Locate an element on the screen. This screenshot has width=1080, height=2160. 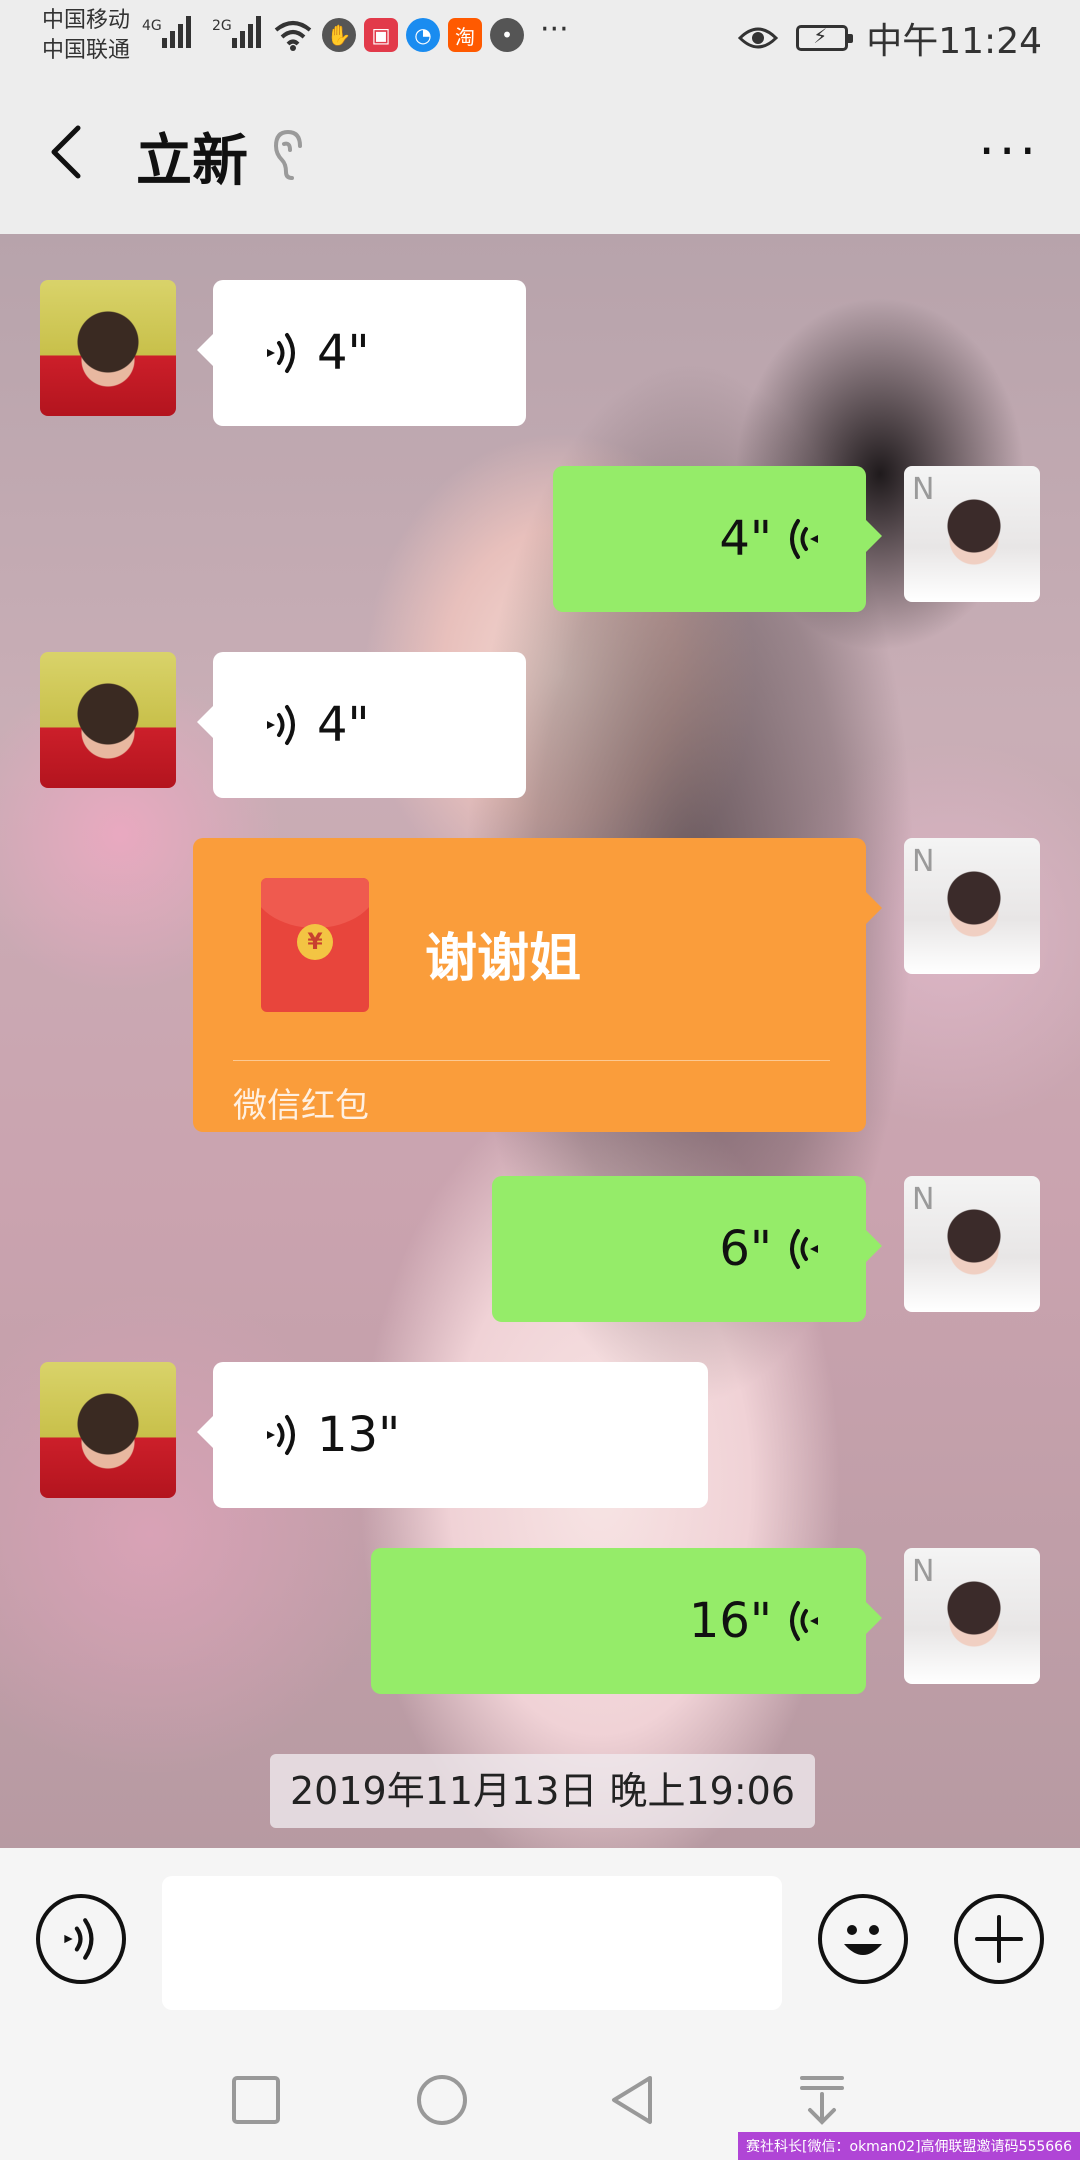
recent-apps-button is located at coordinates (256, 2100).